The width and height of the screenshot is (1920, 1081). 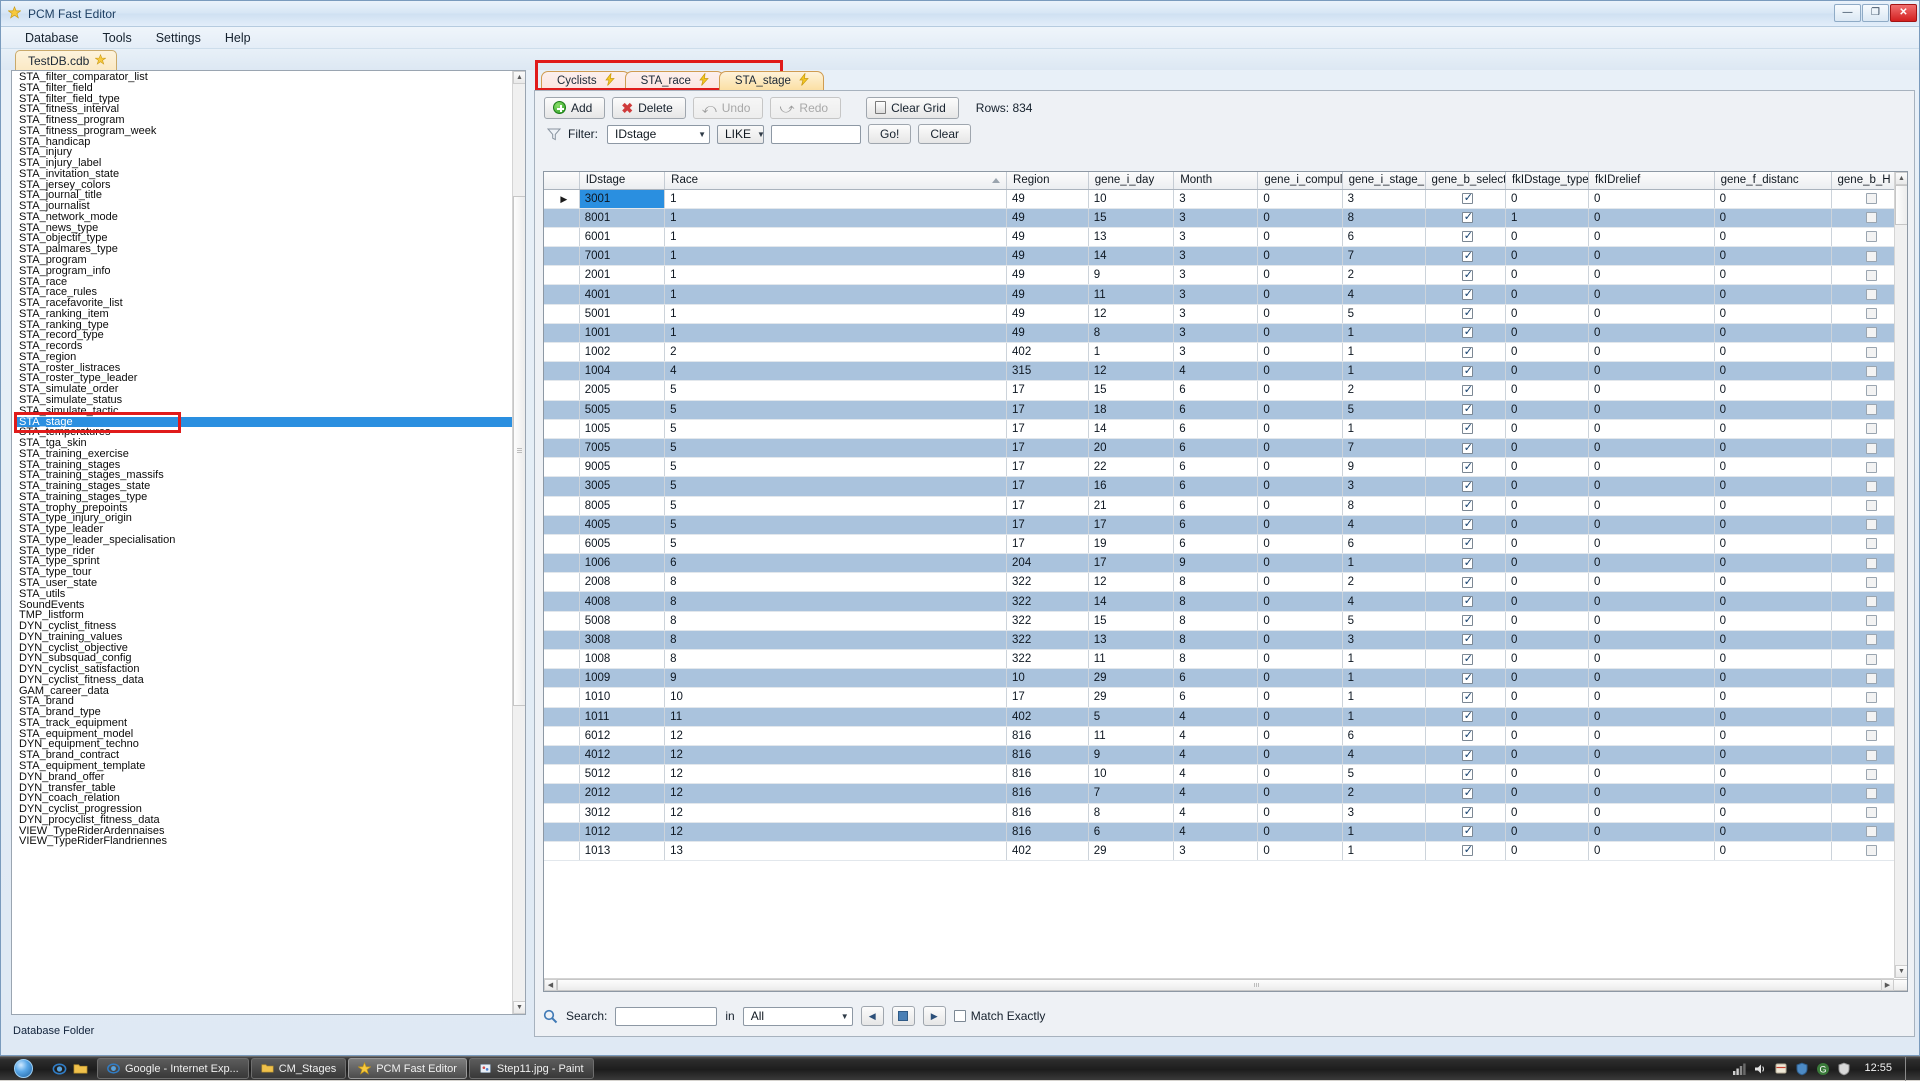 What do you see at coordinates (740, 134) in the screenshot?
I see `filter-operator-select: LIKE ▼` at bounding box center [740, 134].